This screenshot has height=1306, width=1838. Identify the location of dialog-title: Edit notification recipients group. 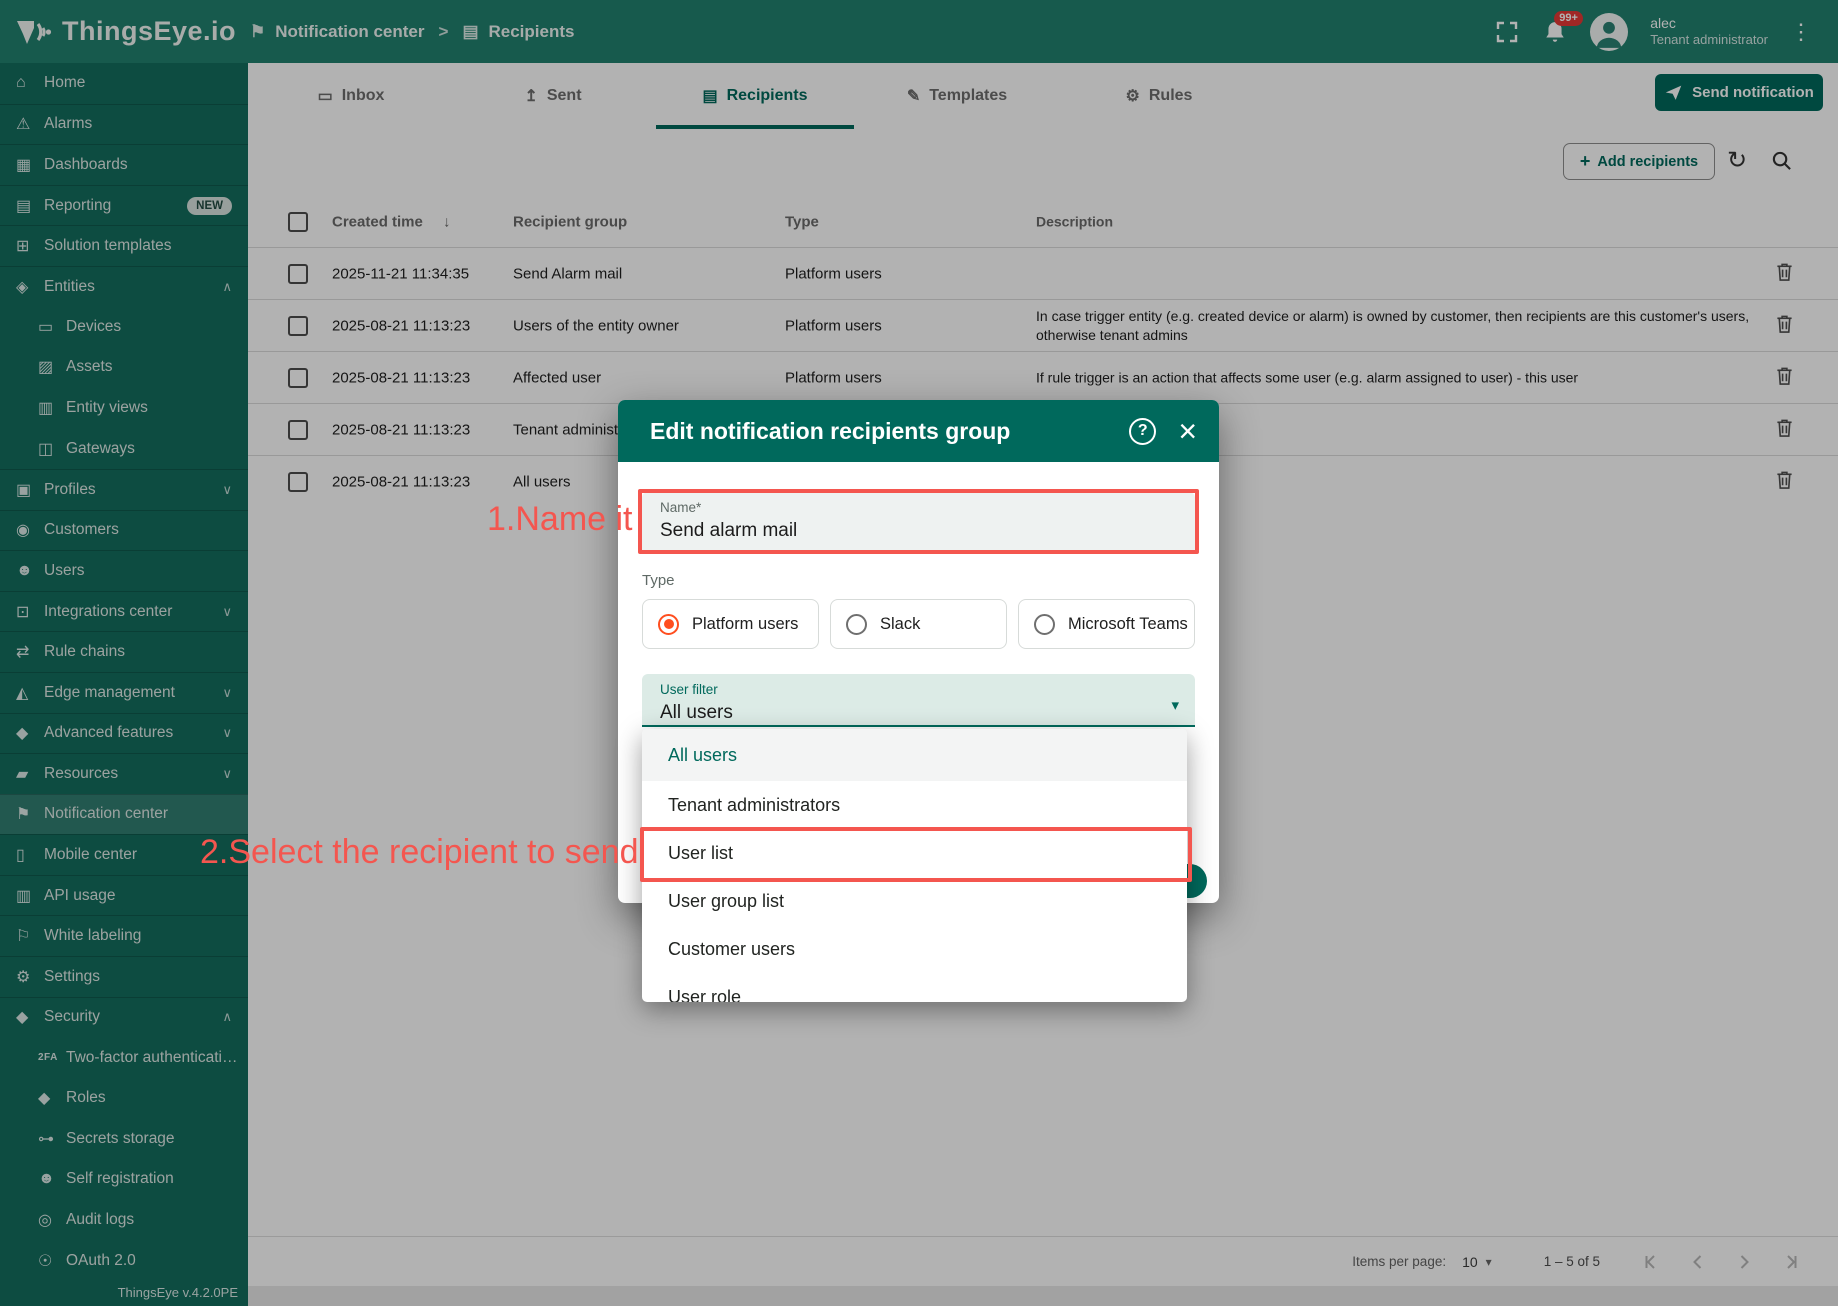
(830, 430).